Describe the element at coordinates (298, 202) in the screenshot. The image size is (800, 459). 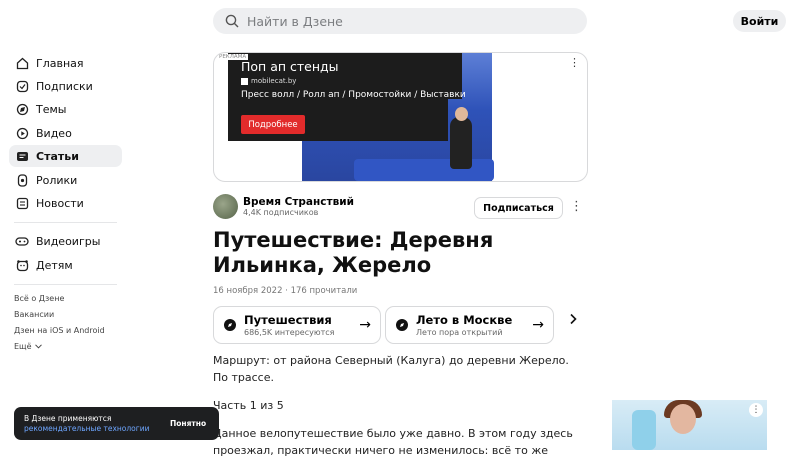
I see `channel-name: Время Странствий` at that location.